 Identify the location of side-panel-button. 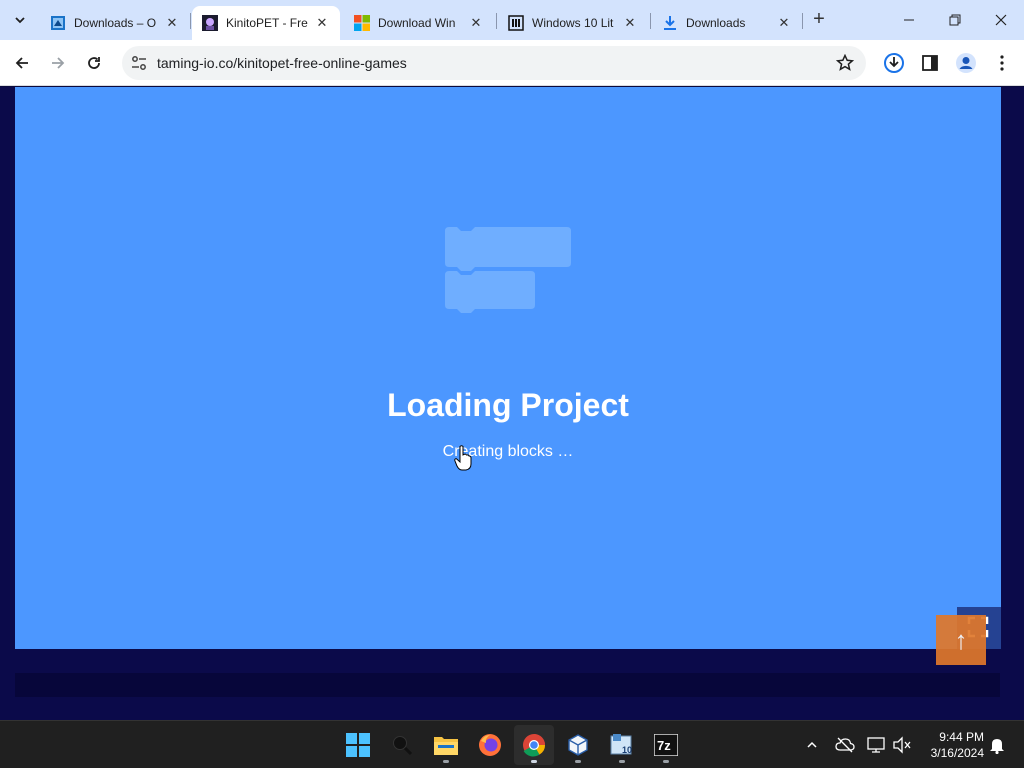
(930, 63).